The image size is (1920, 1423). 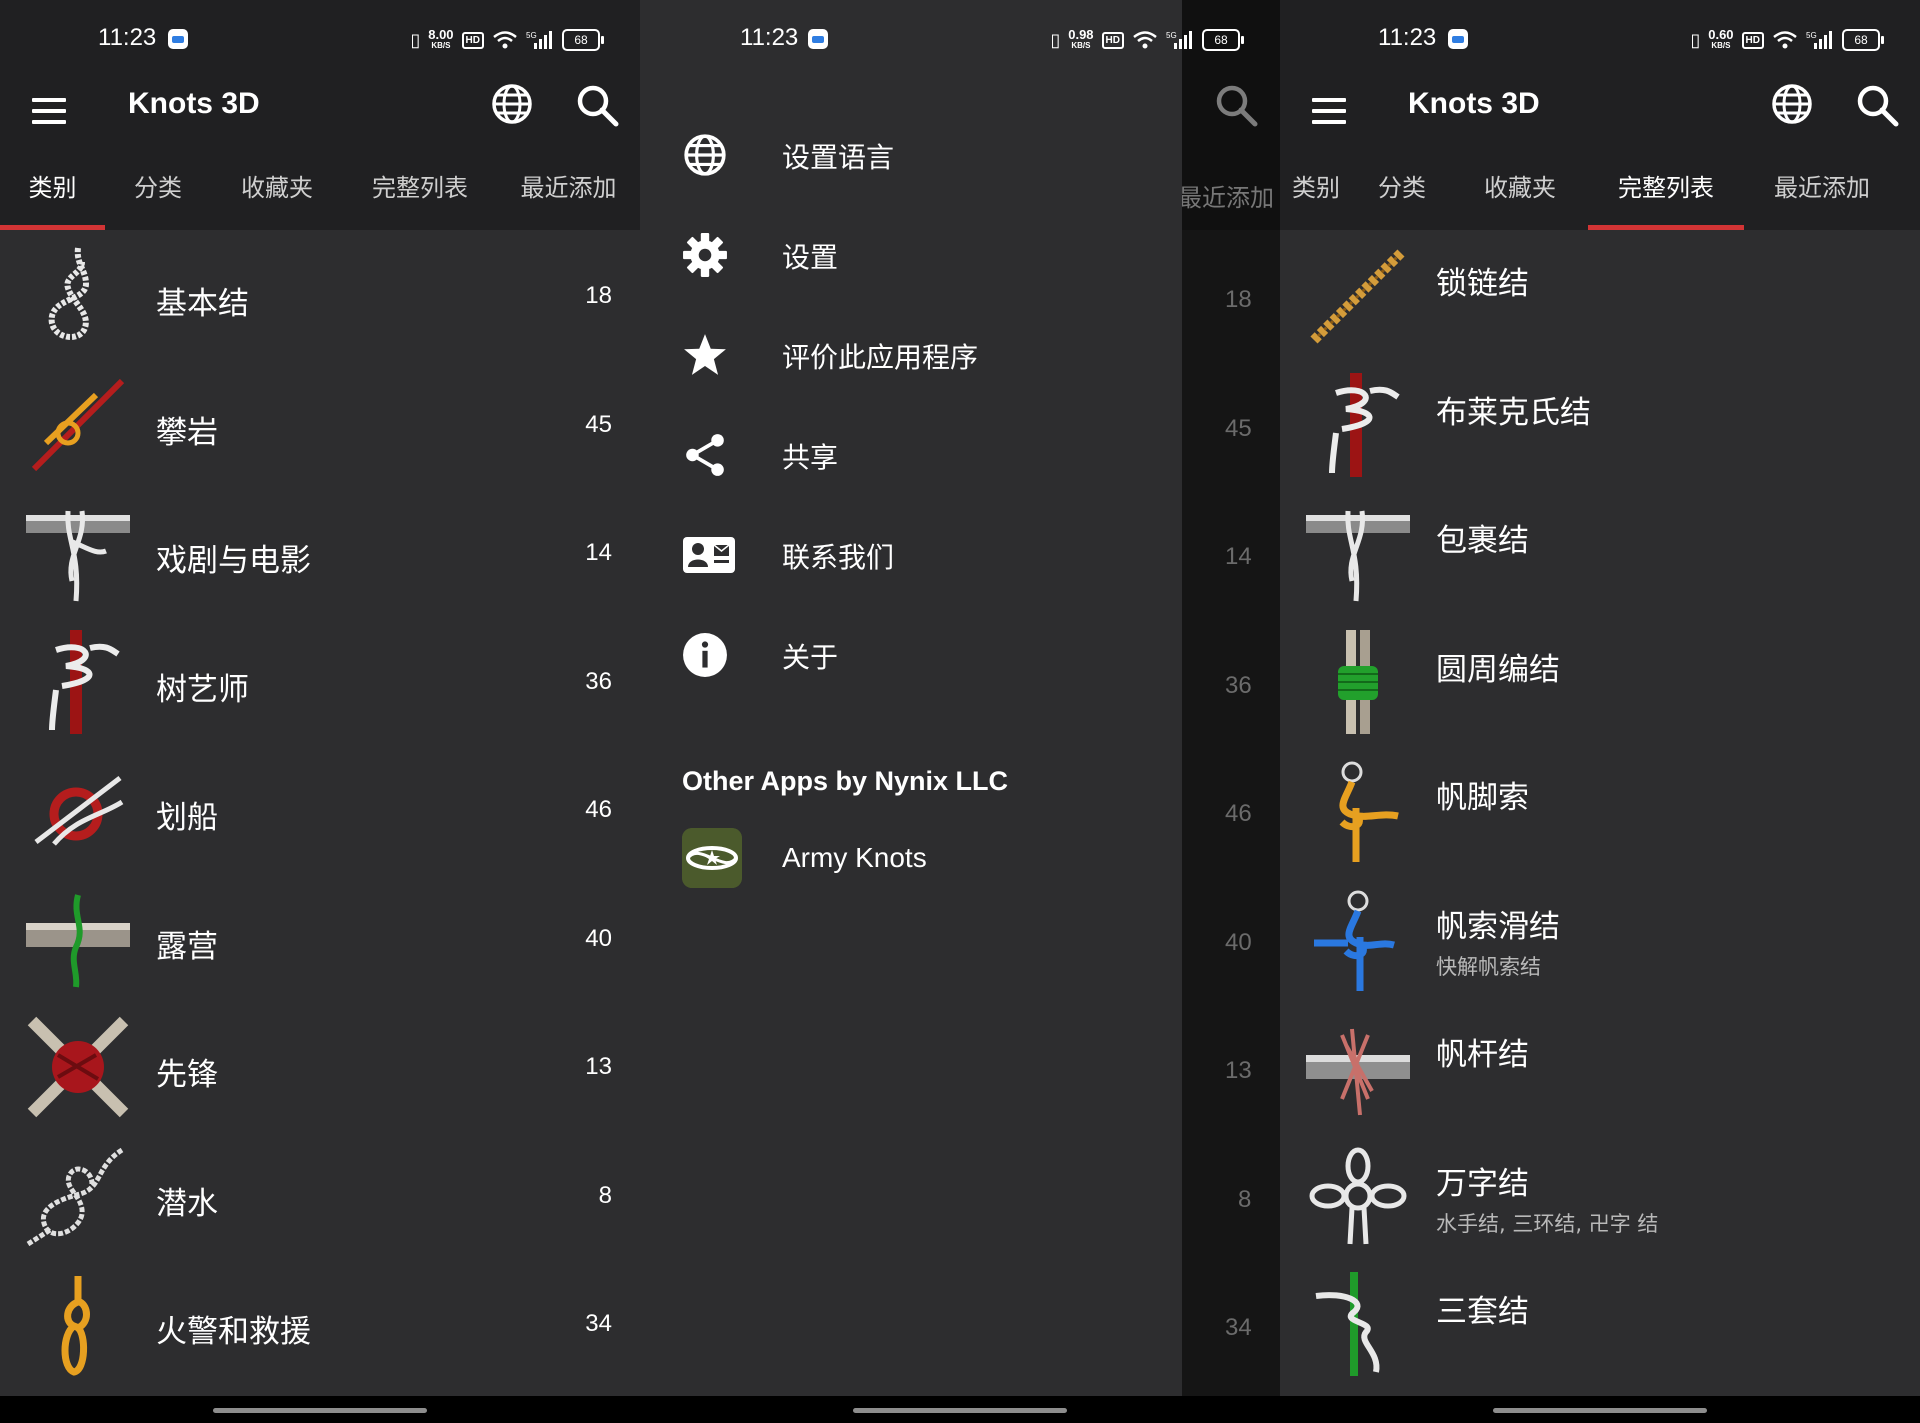 What do you see at coordinates (75, 1196) in the screenshot?
I see `diving-knot-icon` at bounding box center [75, 1196].